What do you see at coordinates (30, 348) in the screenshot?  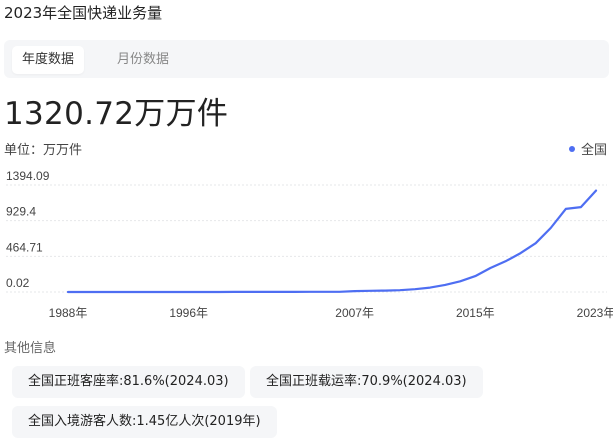 I see `other-info-heading: 其他信息` at bounding box center [30, 348].